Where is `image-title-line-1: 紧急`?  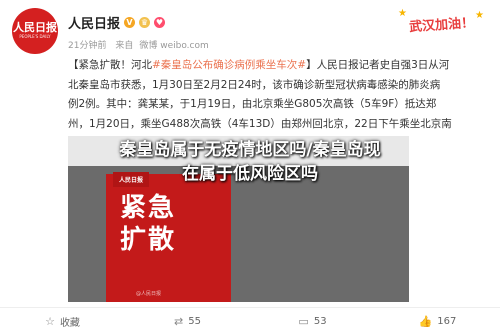 image-title-line-1: 紧急 is located at coordinates (148, 208).